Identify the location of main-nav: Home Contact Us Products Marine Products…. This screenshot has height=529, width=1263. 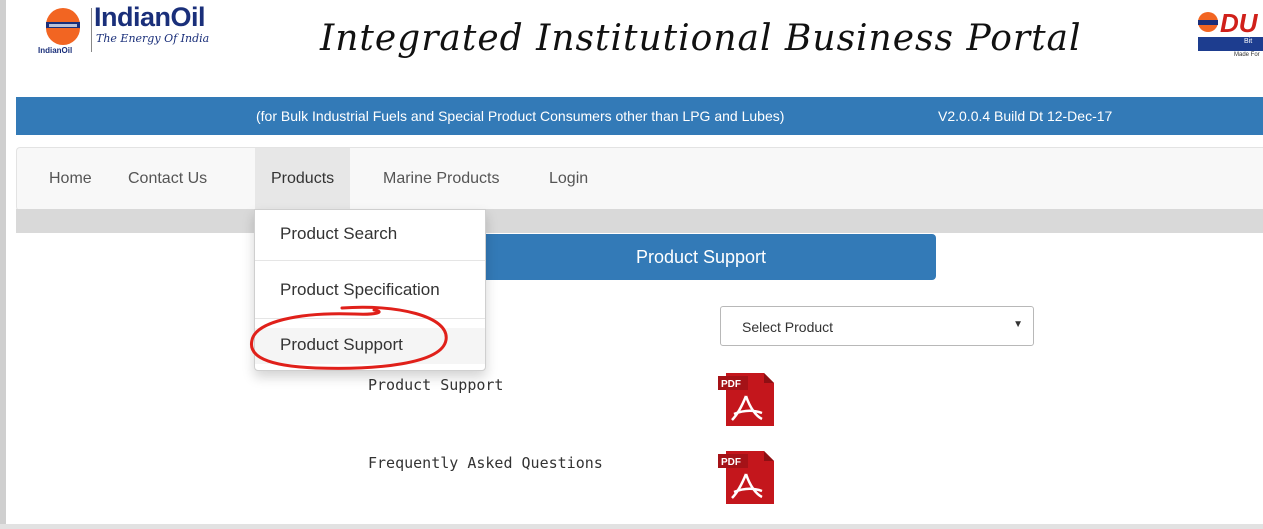
(639, 179).